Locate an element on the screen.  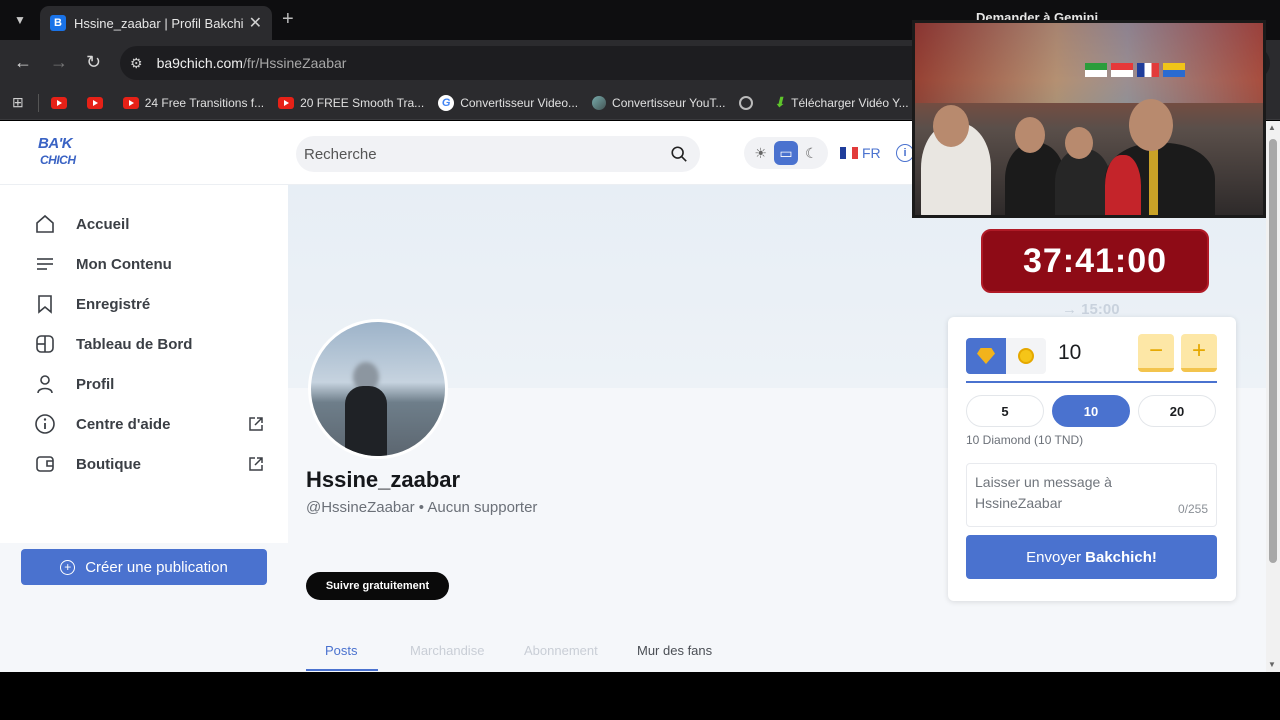
menu-lines-icon is located at coordinates (45, 264).